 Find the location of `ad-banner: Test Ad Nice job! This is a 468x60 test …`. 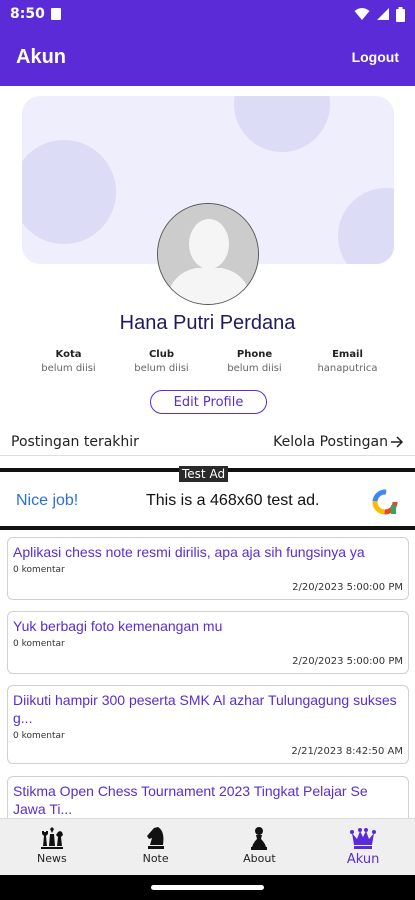

ad-banner: Test Ad Nice job! This is a 468x60 test … is located at coordinates (207, 498).